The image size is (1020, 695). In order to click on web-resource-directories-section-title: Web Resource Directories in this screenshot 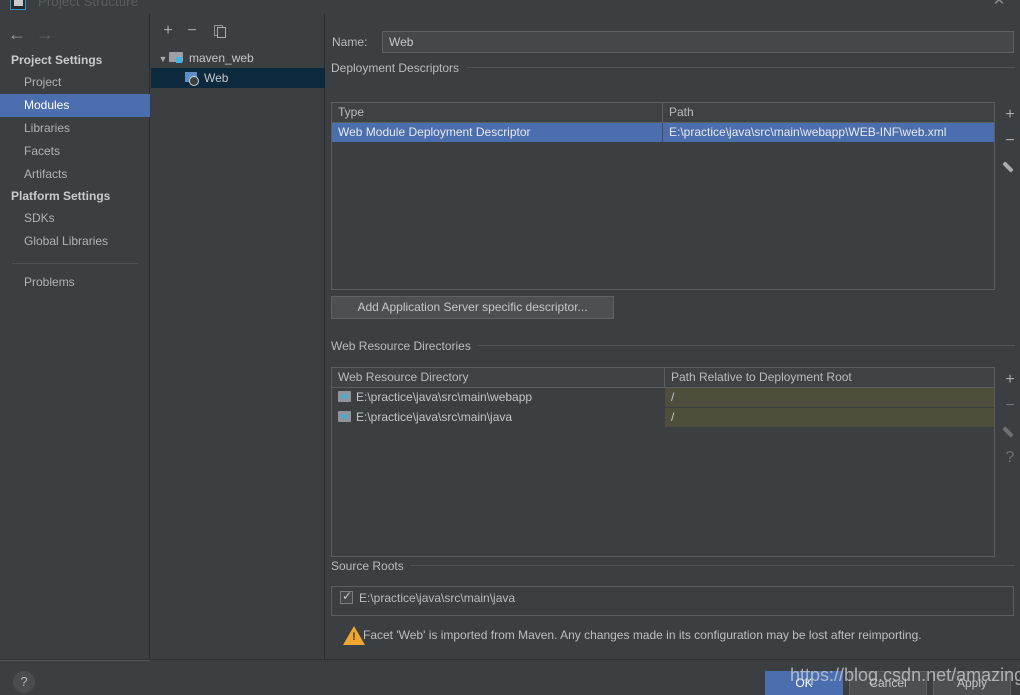, I will do `click(673, 346)`.